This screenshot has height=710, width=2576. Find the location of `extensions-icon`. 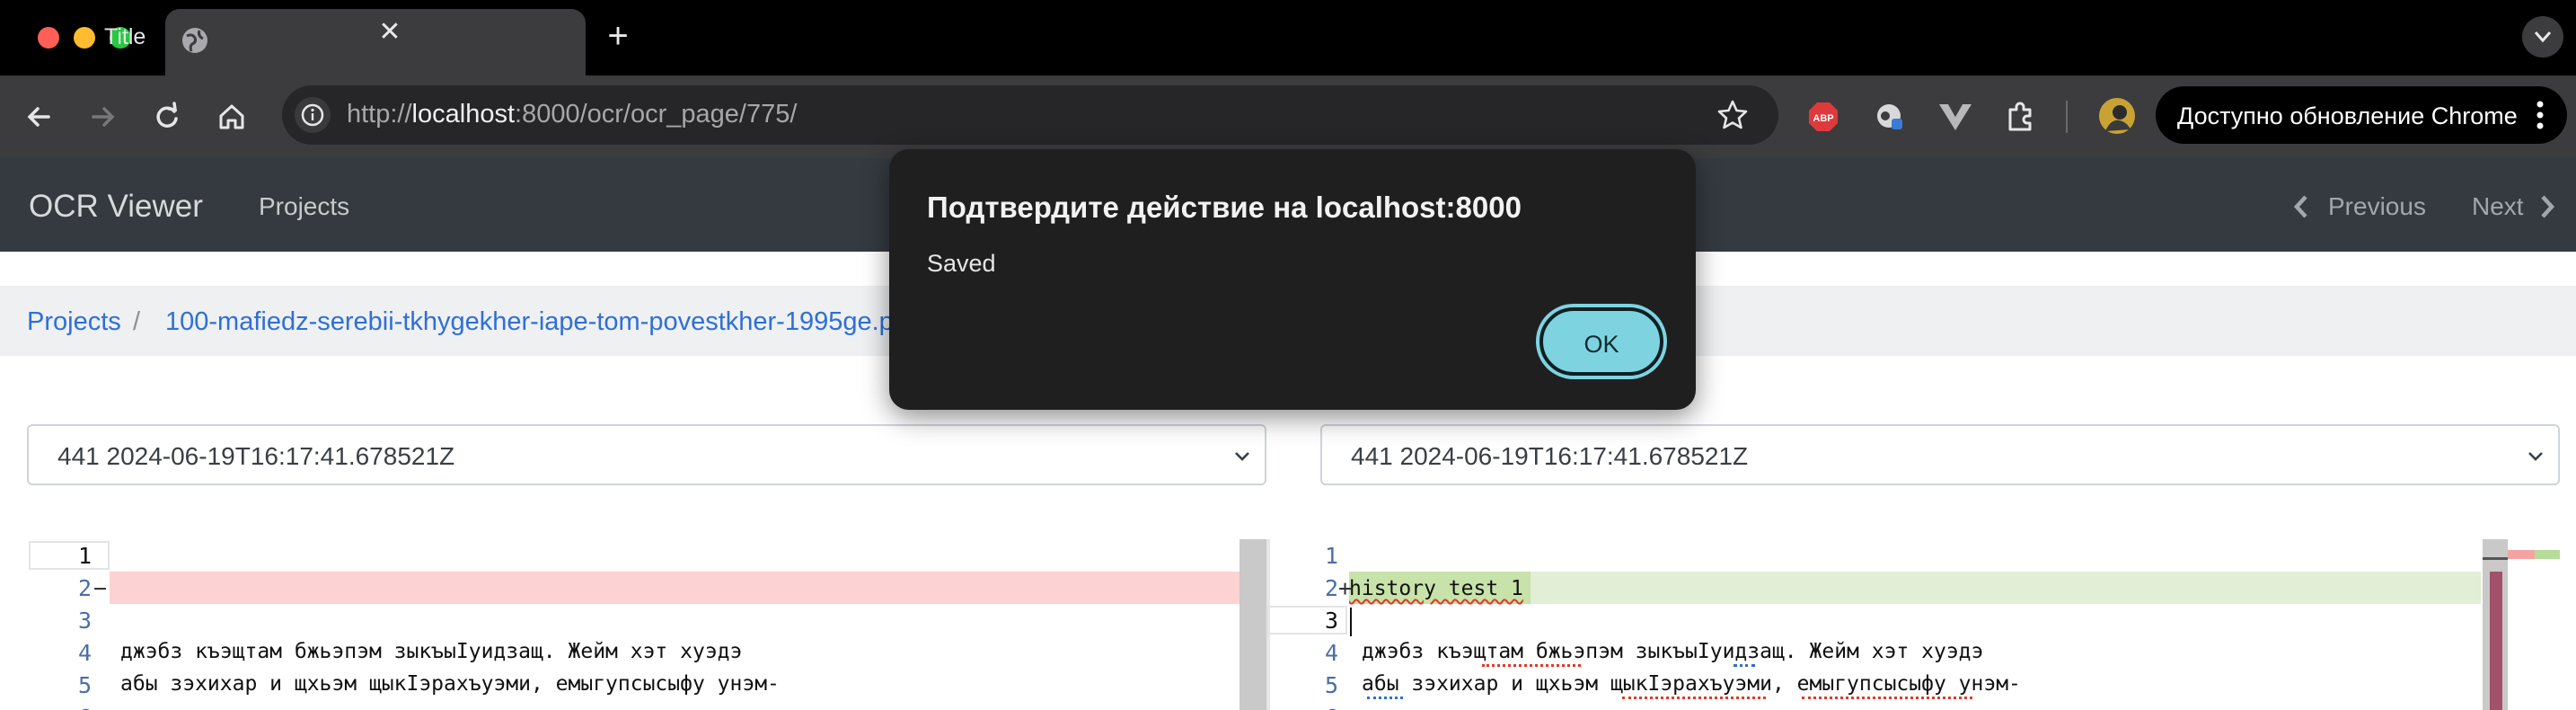

extensions-icon is located at coordinates (2021, 117).